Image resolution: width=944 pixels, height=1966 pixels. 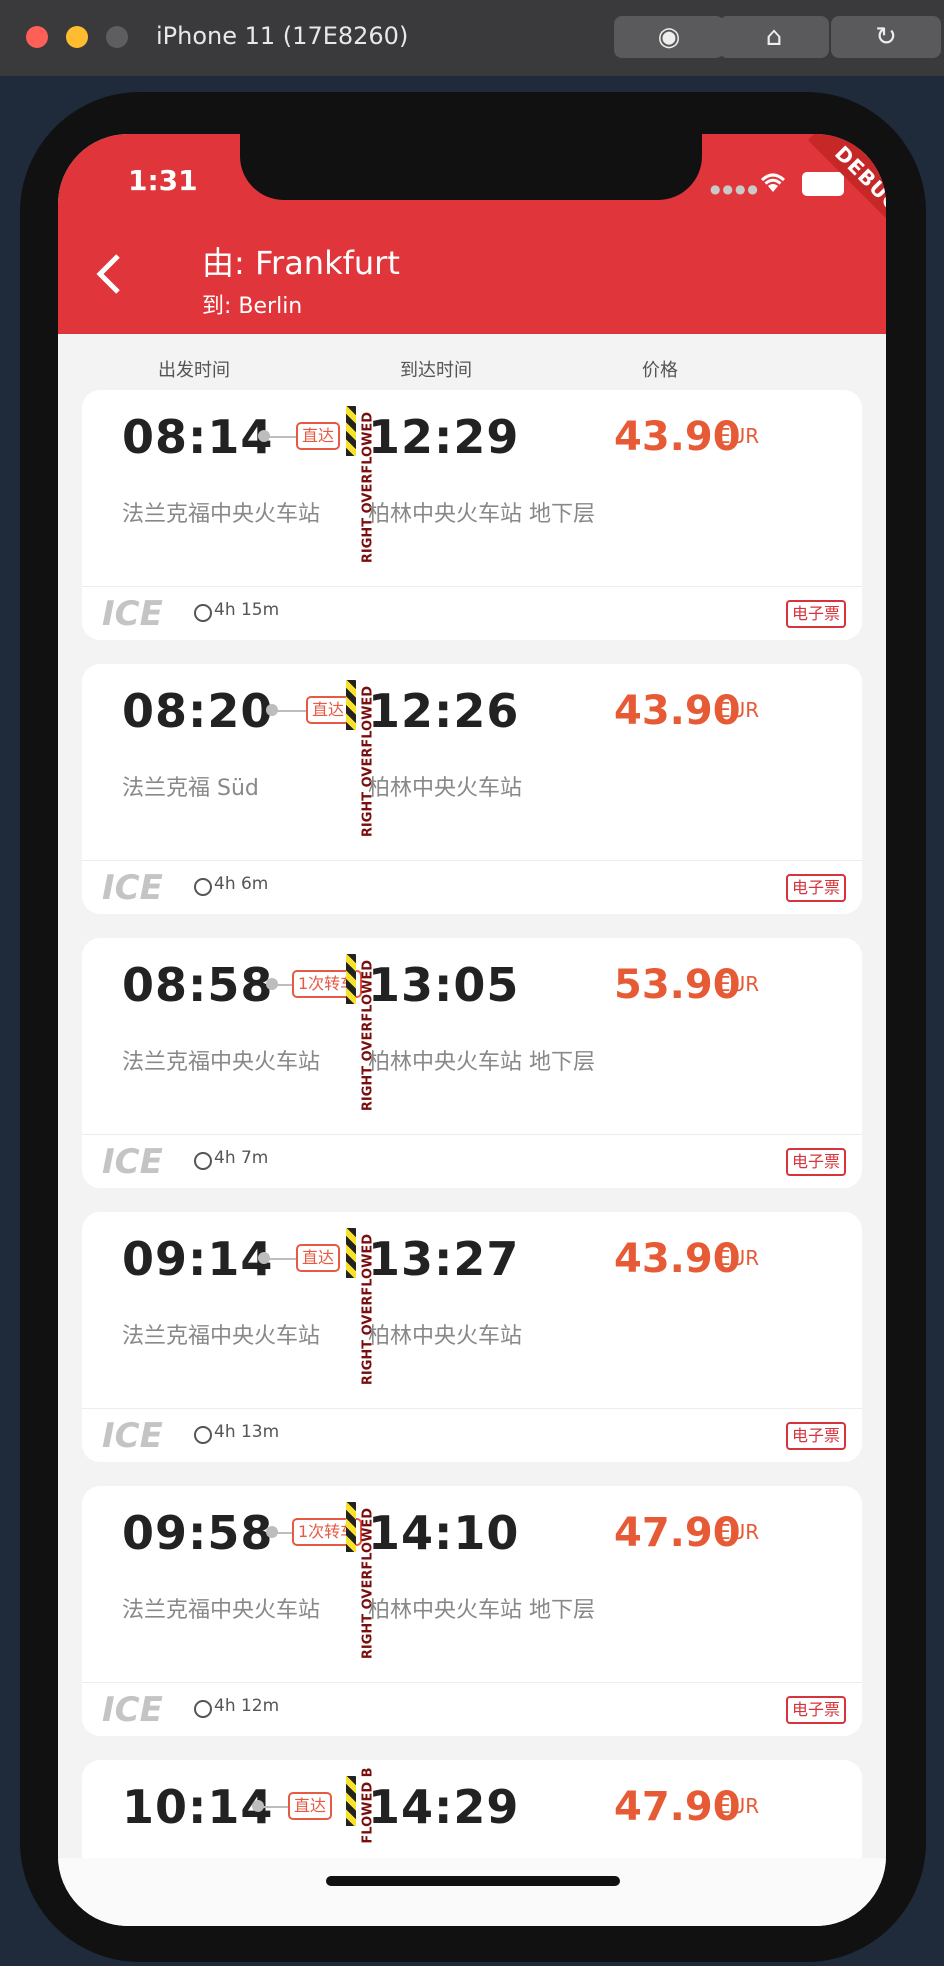 What do you see at coordinates (247, 1432) in the screenshot?
I see `duration: 4h 13m` at bounding box center [247, 1432].